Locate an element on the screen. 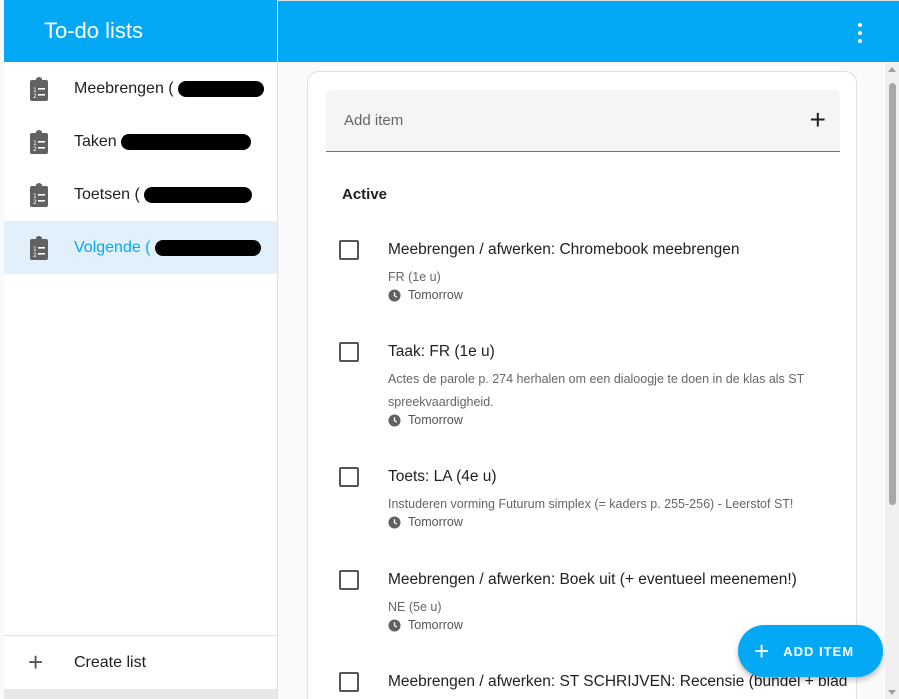 Image resolution: width=899 pixels, height=699 pixels. todo-title: Toets: LA (4e u) is located at coordinates (442, 477).